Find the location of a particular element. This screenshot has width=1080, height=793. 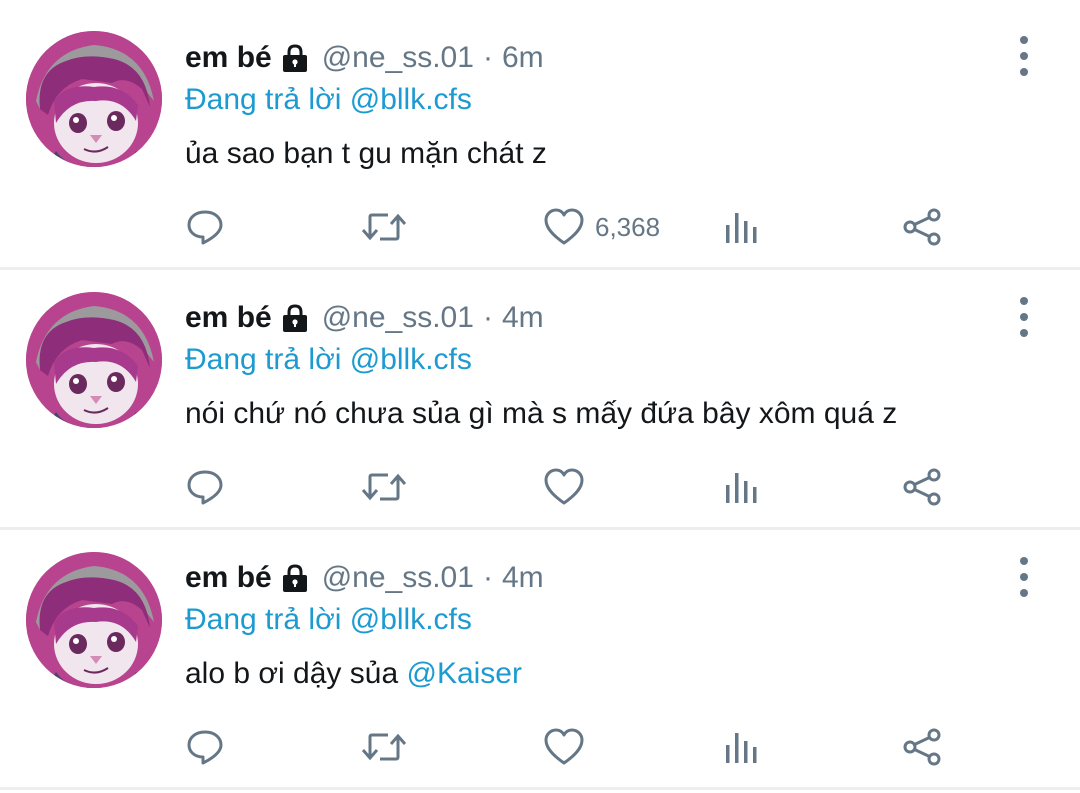

timestamp: 6m is located at coordinates (523, 58).